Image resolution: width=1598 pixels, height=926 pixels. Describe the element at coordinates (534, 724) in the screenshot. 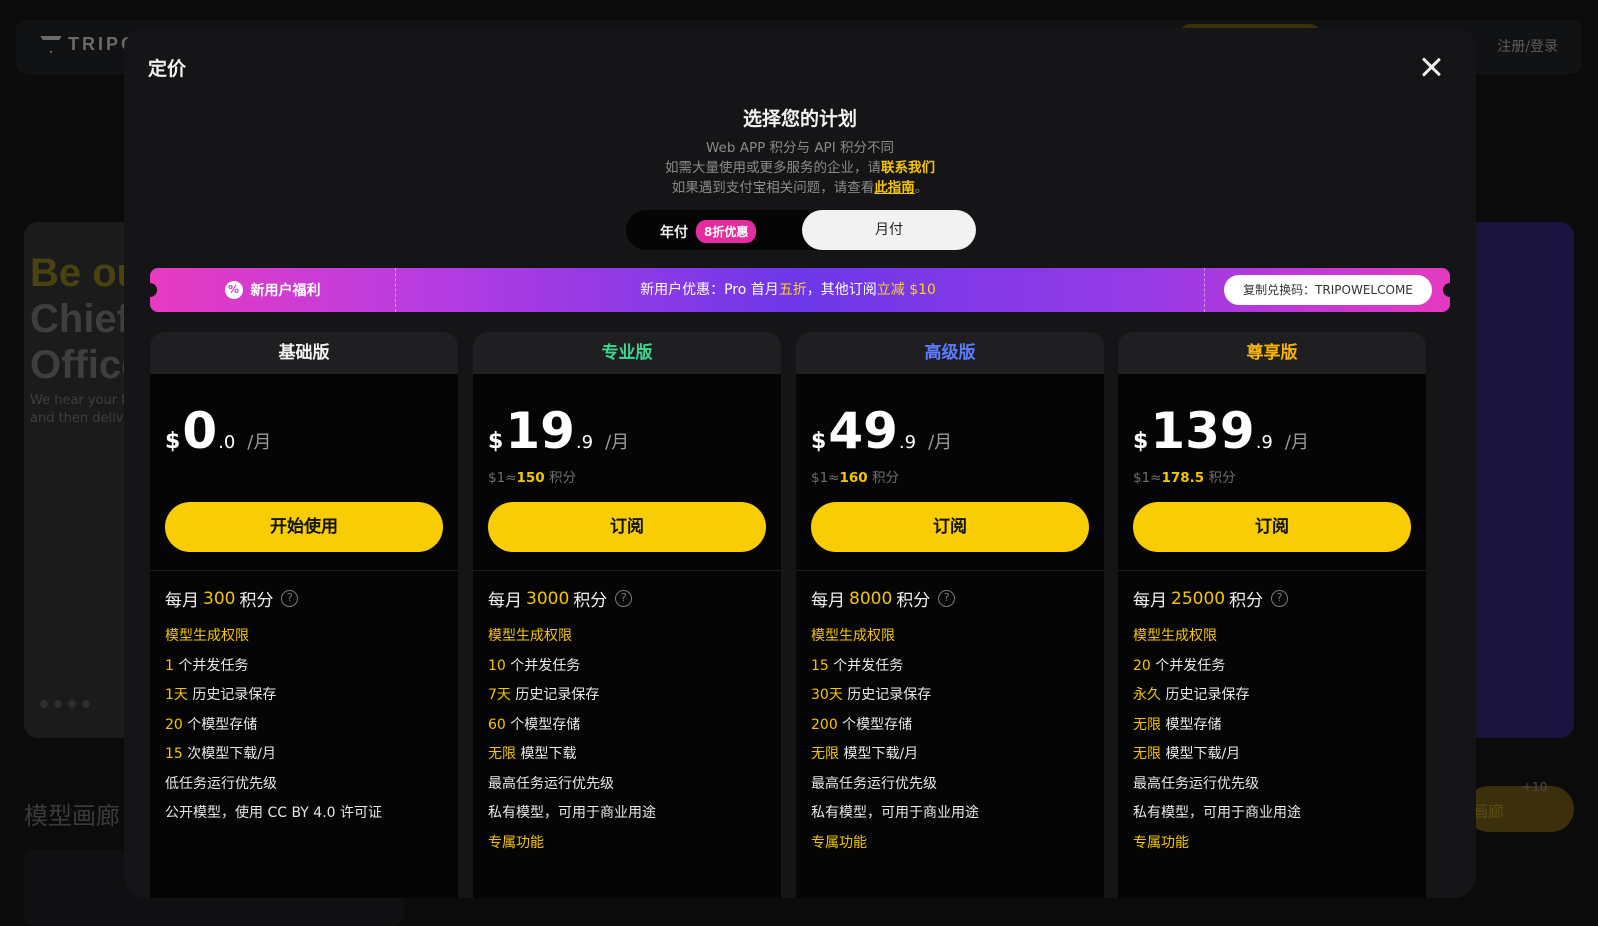

I see `feature-item: 60 个模型存储` at that location.